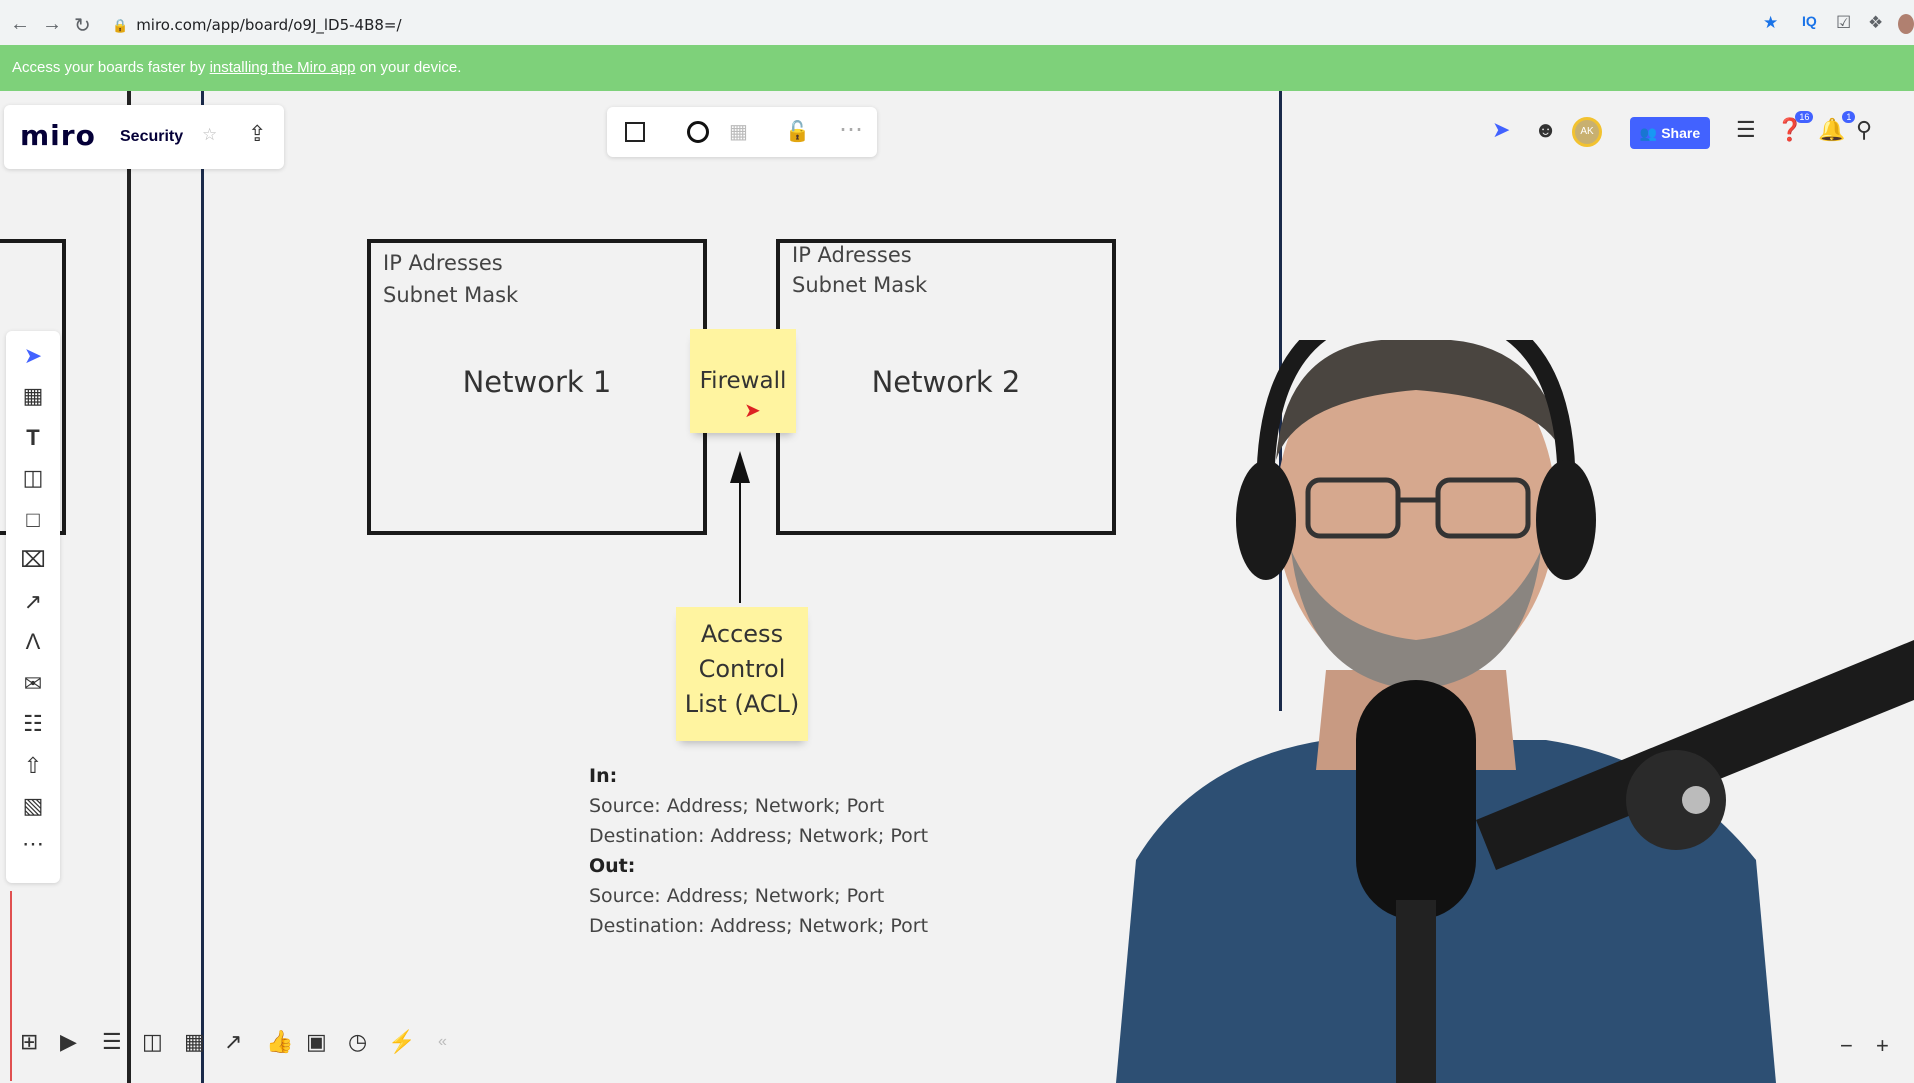 The height and width of the screenshot is (1083, 1914). Describe the element at coordinates (752, 411) in the screenshot. I see `red-cursor-icon: ➤` at that location.